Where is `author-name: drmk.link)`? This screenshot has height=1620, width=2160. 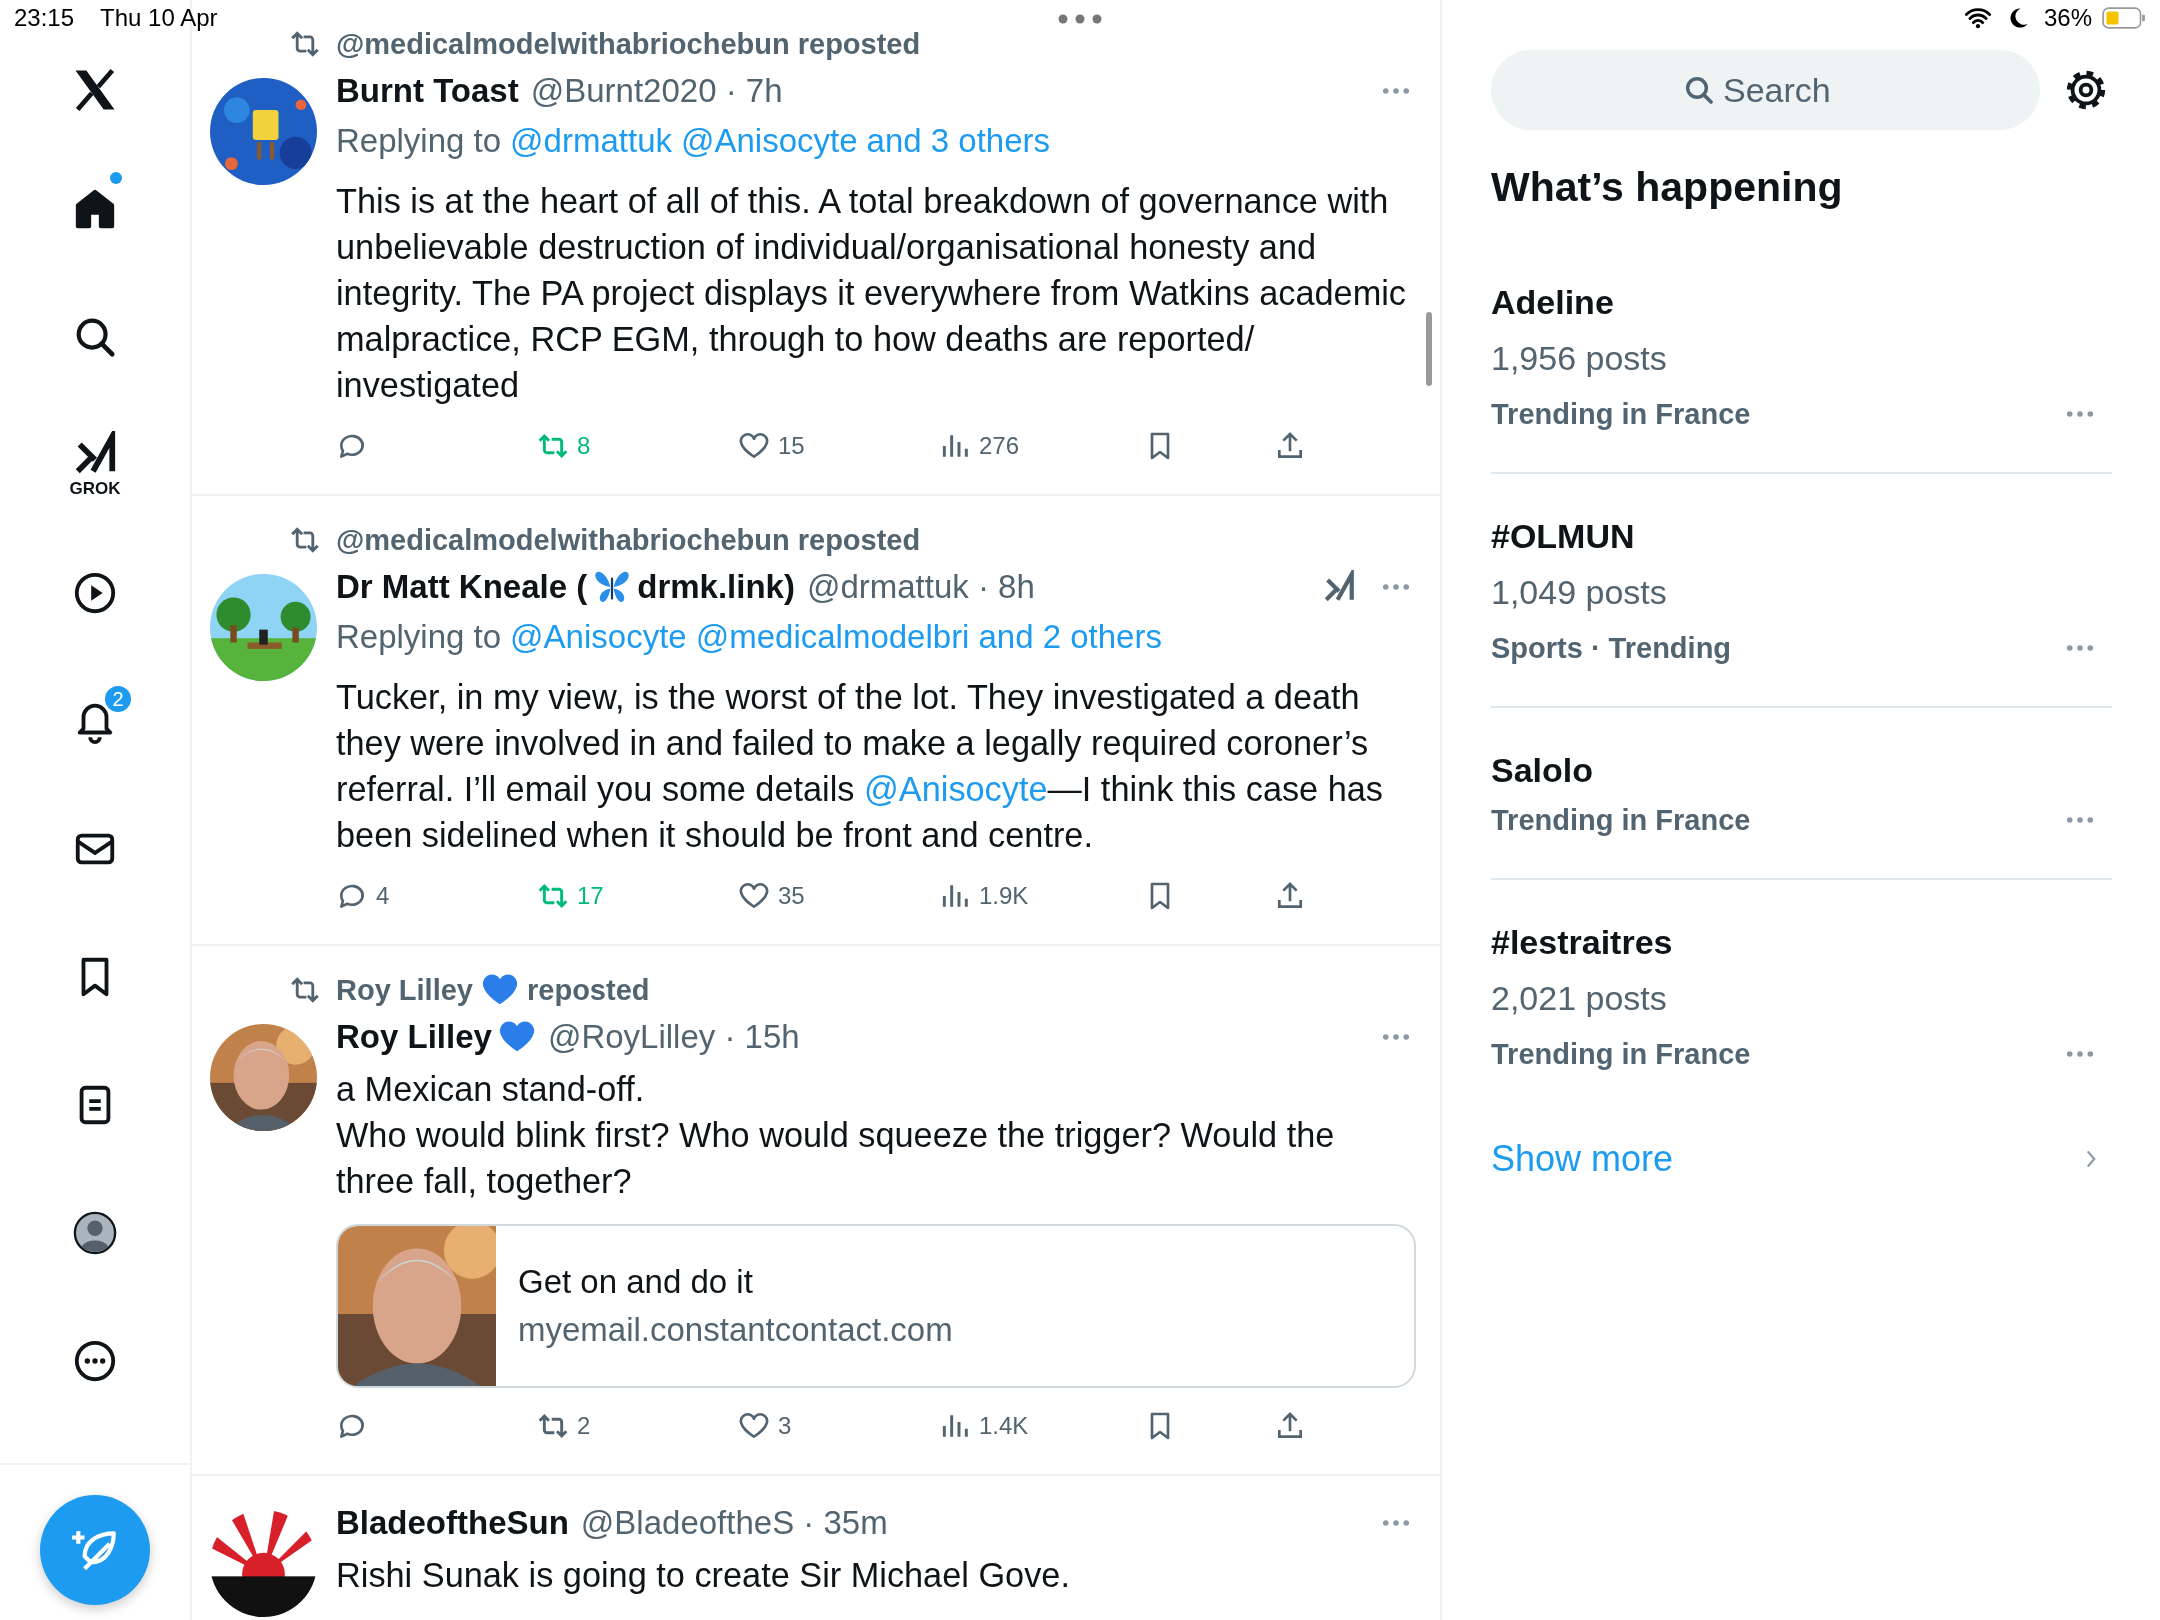
author-name: drmk.link) is located at coordinates (716, 587).